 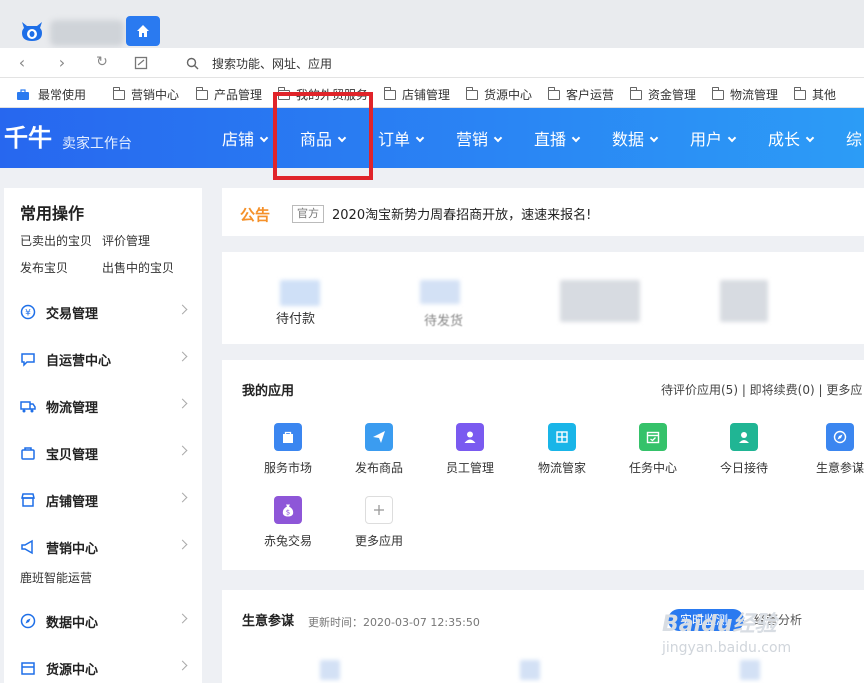 What do you see at coordinates (56, 240) in the screenshot?
I see `quick-link-sold: 已卖出的宝贝` at bounding box center [56, 240].